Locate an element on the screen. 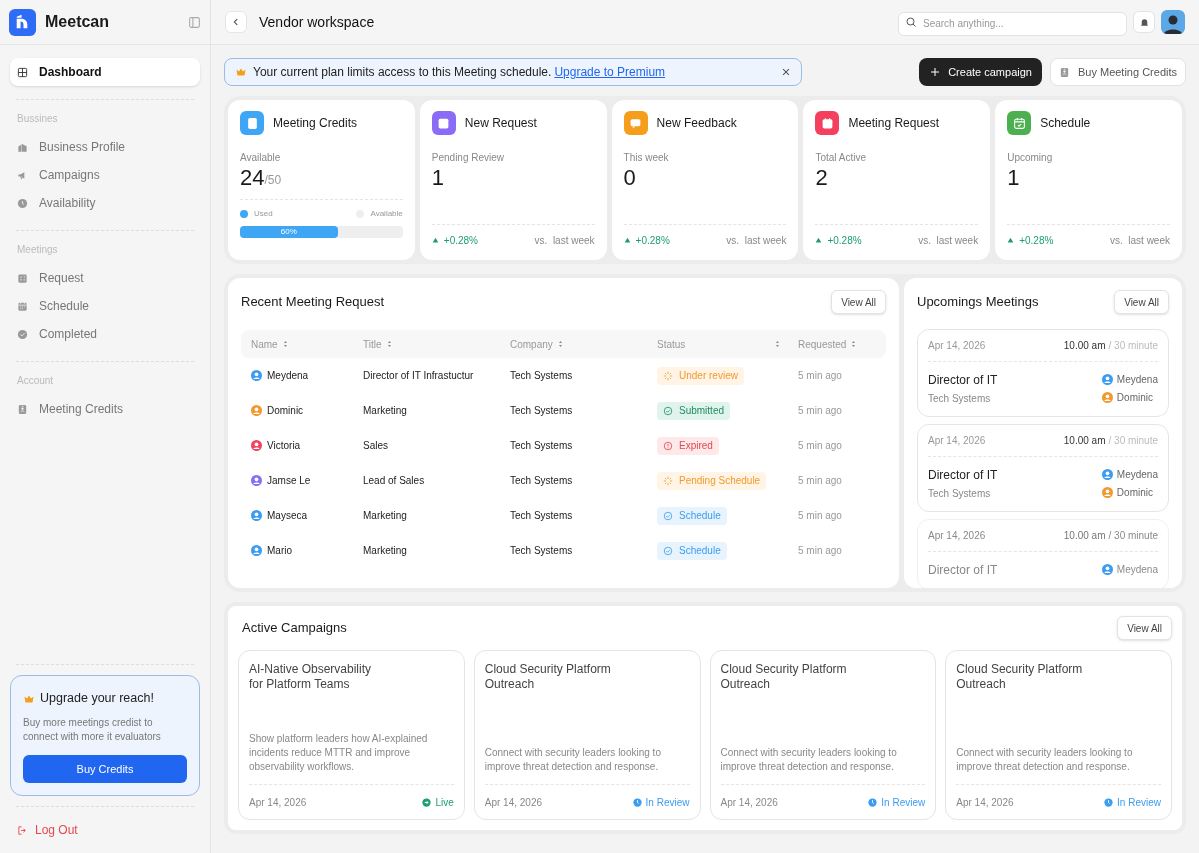  avatar is located at coordinates (1173, 22).